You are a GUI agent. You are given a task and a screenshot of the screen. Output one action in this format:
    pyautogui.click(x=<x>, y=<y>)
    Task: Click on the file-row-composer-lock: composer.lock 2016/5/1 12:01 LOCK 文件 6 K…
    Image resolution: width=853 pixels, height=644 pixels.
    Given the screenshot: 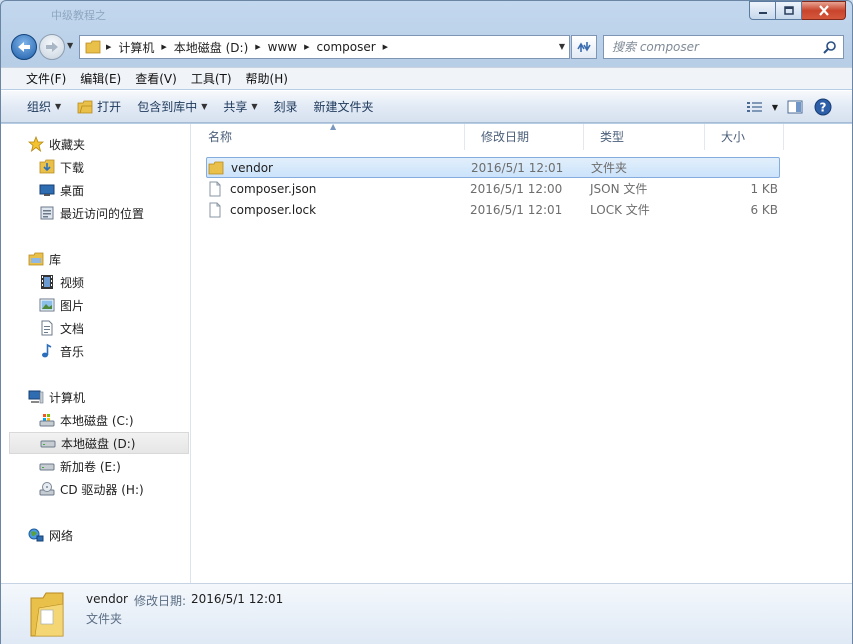 What is the action you would take?
    pyautogui.click(x=529, y=209)
    